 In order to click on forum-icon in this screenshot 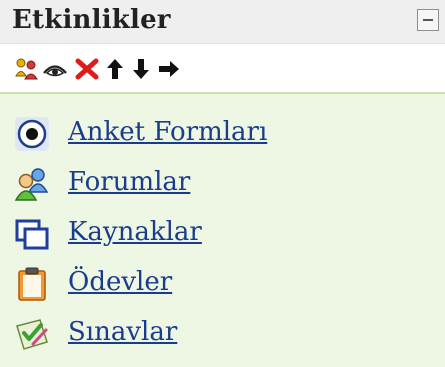, I will do `click(32, 184)`.